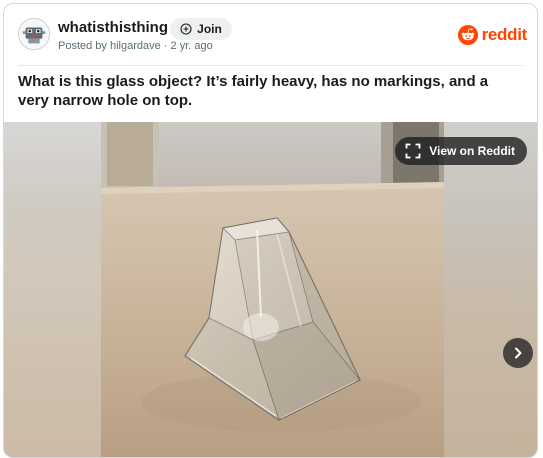 The height and width of the screenshot is (458, 543). I want to click on reddit-logo: reddit, so click(492, 35).